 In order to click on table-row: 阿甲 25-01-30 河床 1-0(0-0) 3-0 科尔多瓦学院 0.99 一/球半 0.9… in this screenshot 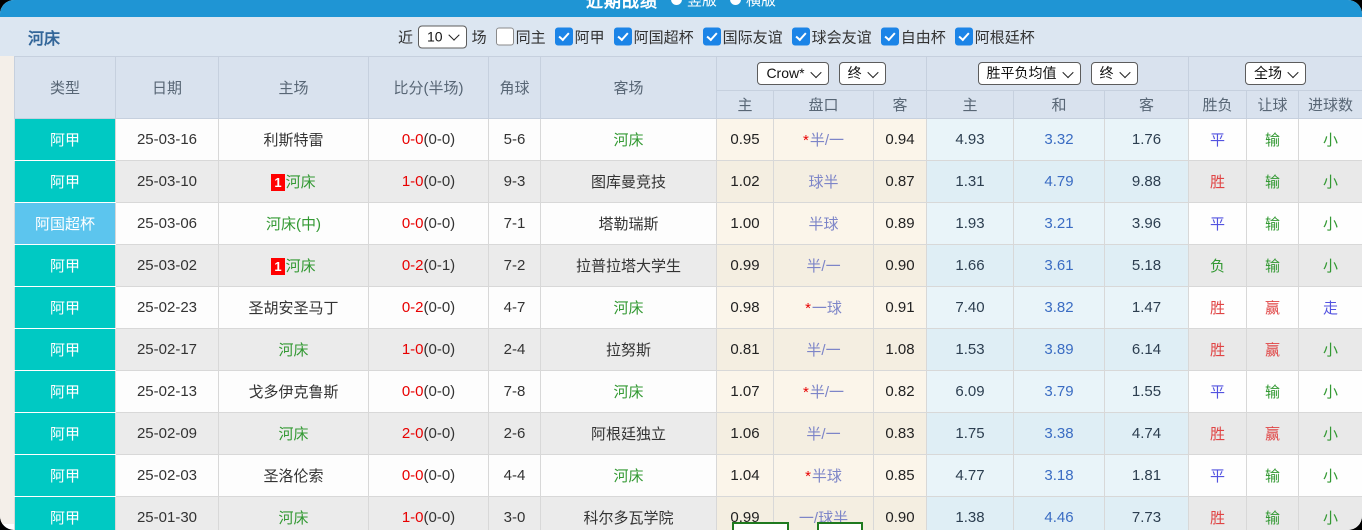, I will do `click(688, 513)`.